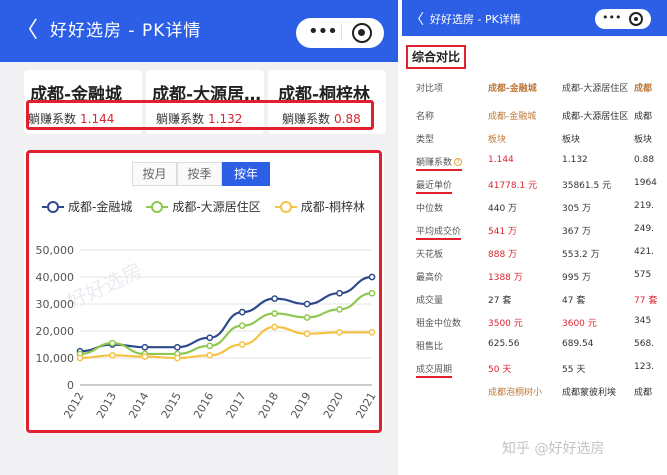 The width and height of the screenshot is (667, 475). What do you see at coordinates (534, 345) in the screenshot?
I see `table-row: 租售比 625.56 689.54 568.` at bounding box center [534, 345].